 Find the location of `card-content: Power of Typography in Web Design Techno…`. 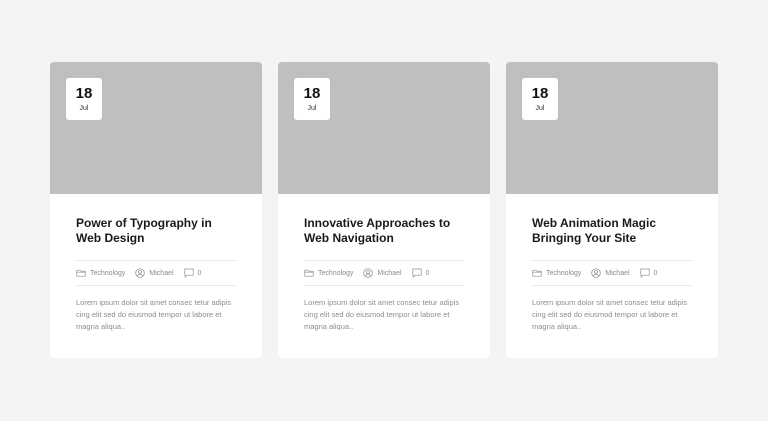

card-content: Power of Typography in Web Design Techno… is located at coordinates (156, 263).